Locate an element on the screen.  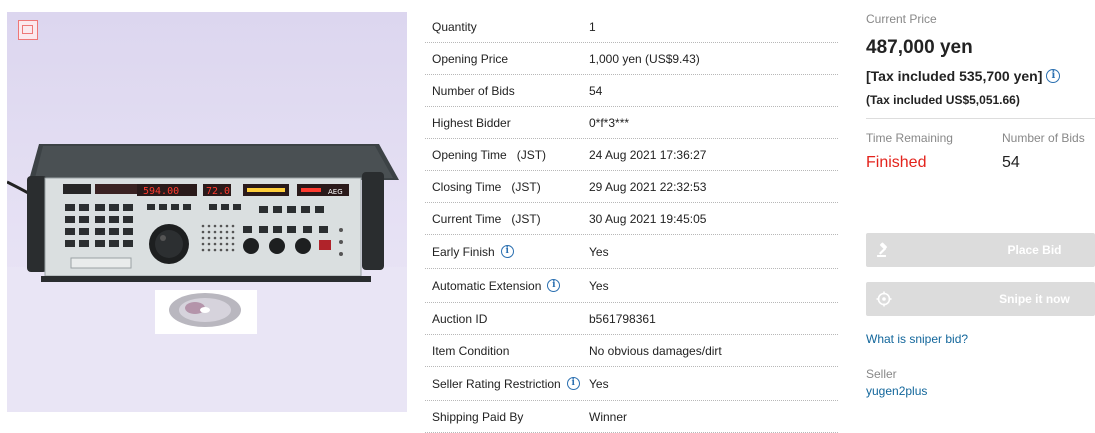
detail-row-opening-time: Opening Time (JST) 24 Aug 2021 17:36:27 is located at coordinates (631, 155).